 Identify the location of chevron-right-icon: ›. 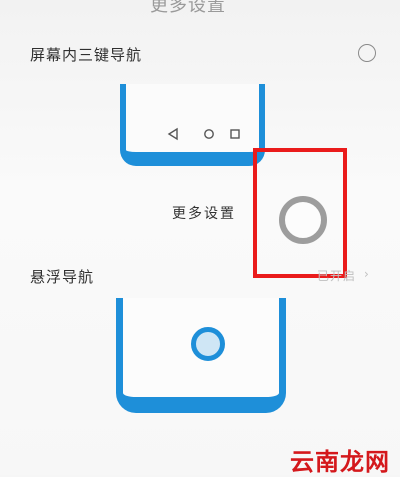
(366, 274).